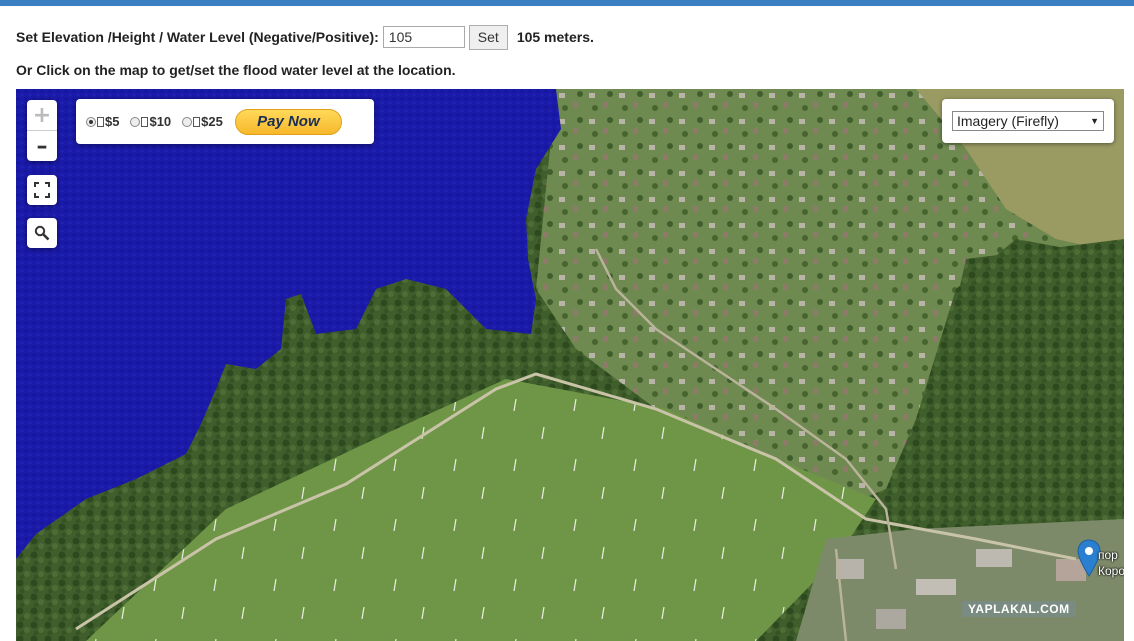 The width and height of the screenshot is (1134, 641). Describe the element at coordinates (488, 37) in the screenshot. I see `set-button: Set` at that location.